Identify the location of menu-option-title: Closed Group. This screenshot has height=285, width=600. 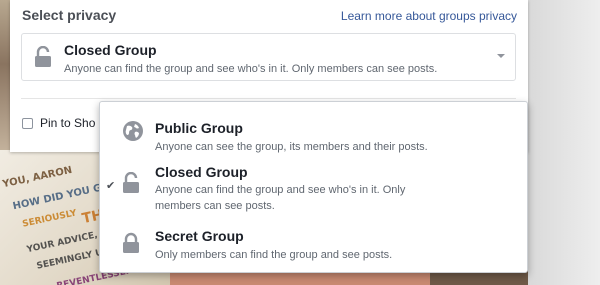
(201, 172).